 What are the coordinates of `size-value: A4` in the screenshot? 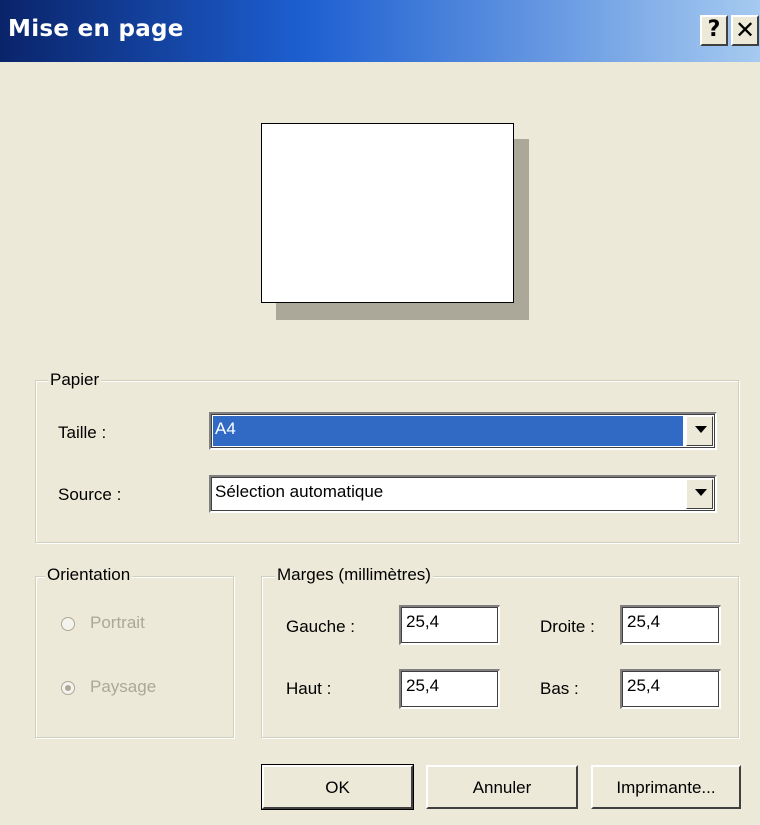 It's located at (225, 428).